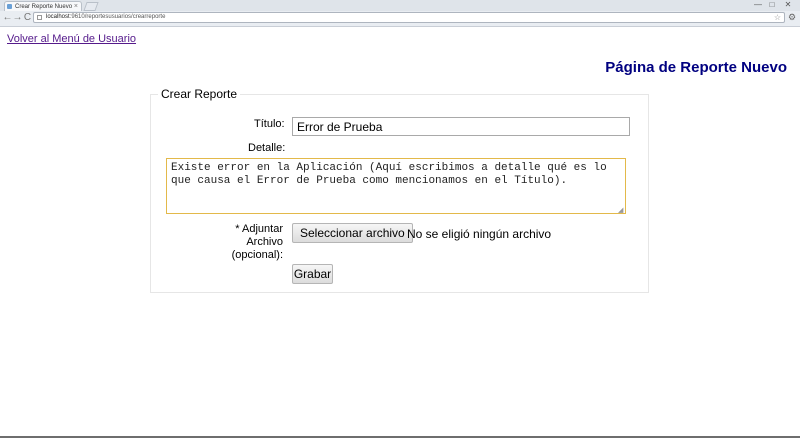 The image size is (800, 438). I want to click on new-tab-button, so click(91, 6).